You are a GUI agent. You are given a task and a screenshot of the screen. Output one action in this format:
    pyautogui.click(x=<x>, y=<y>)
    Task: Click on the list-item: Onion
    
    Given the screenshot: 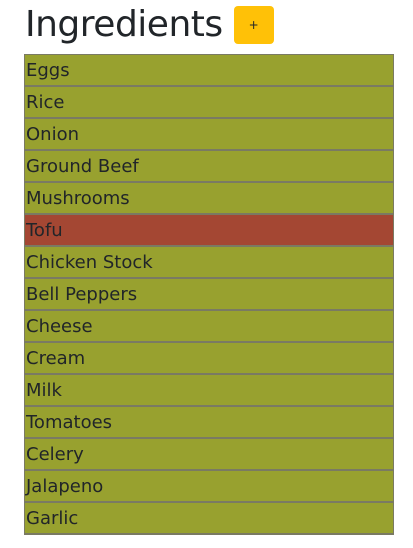 What is the action you would take?
    pyautogui.click(x=209, y=135)
    